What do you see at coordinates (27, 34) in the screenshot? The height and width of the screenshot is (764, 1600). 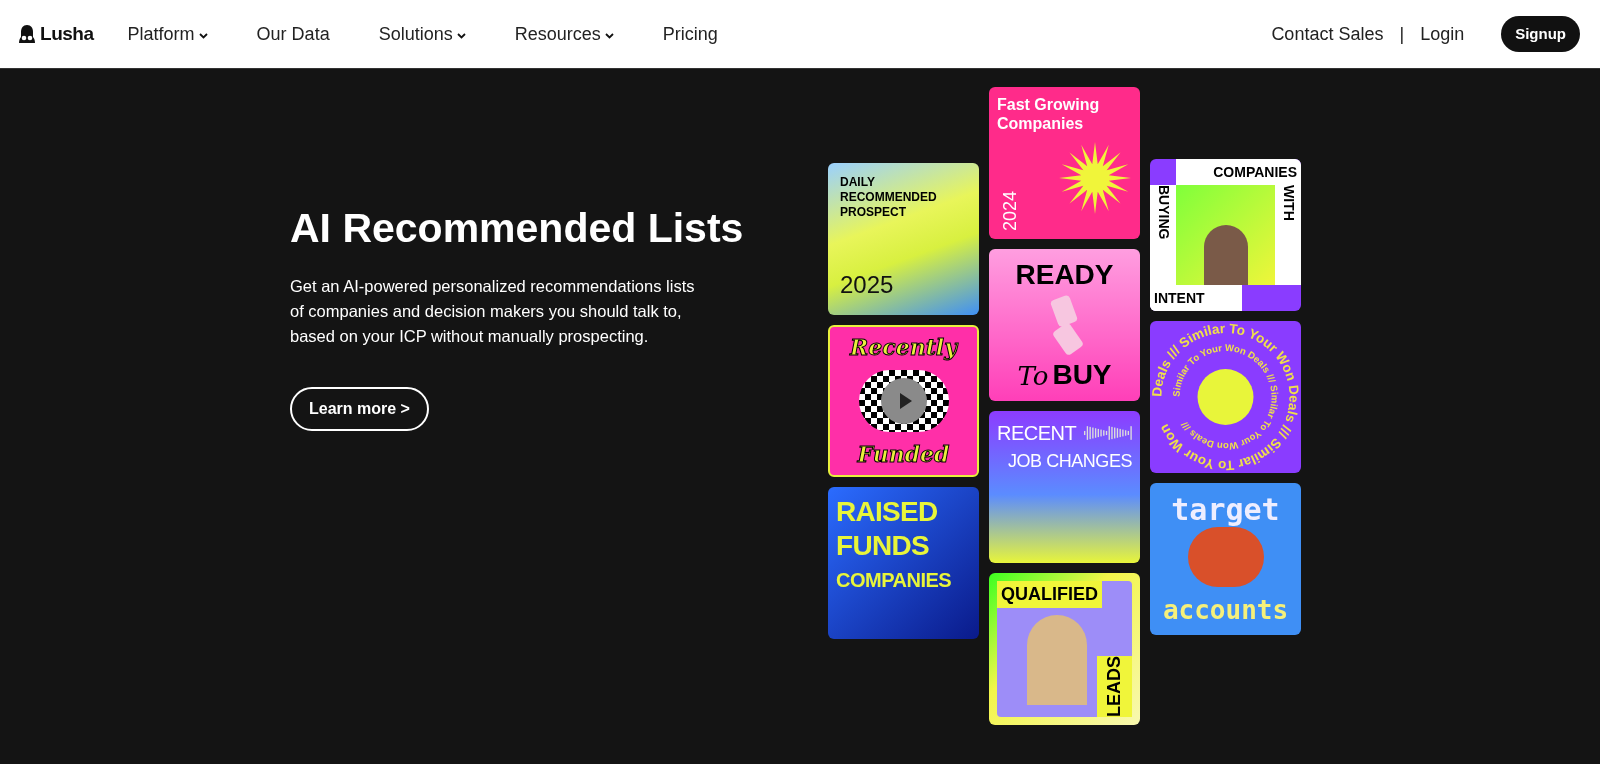 I see `logo-icon` at bounding box center [27, 34].